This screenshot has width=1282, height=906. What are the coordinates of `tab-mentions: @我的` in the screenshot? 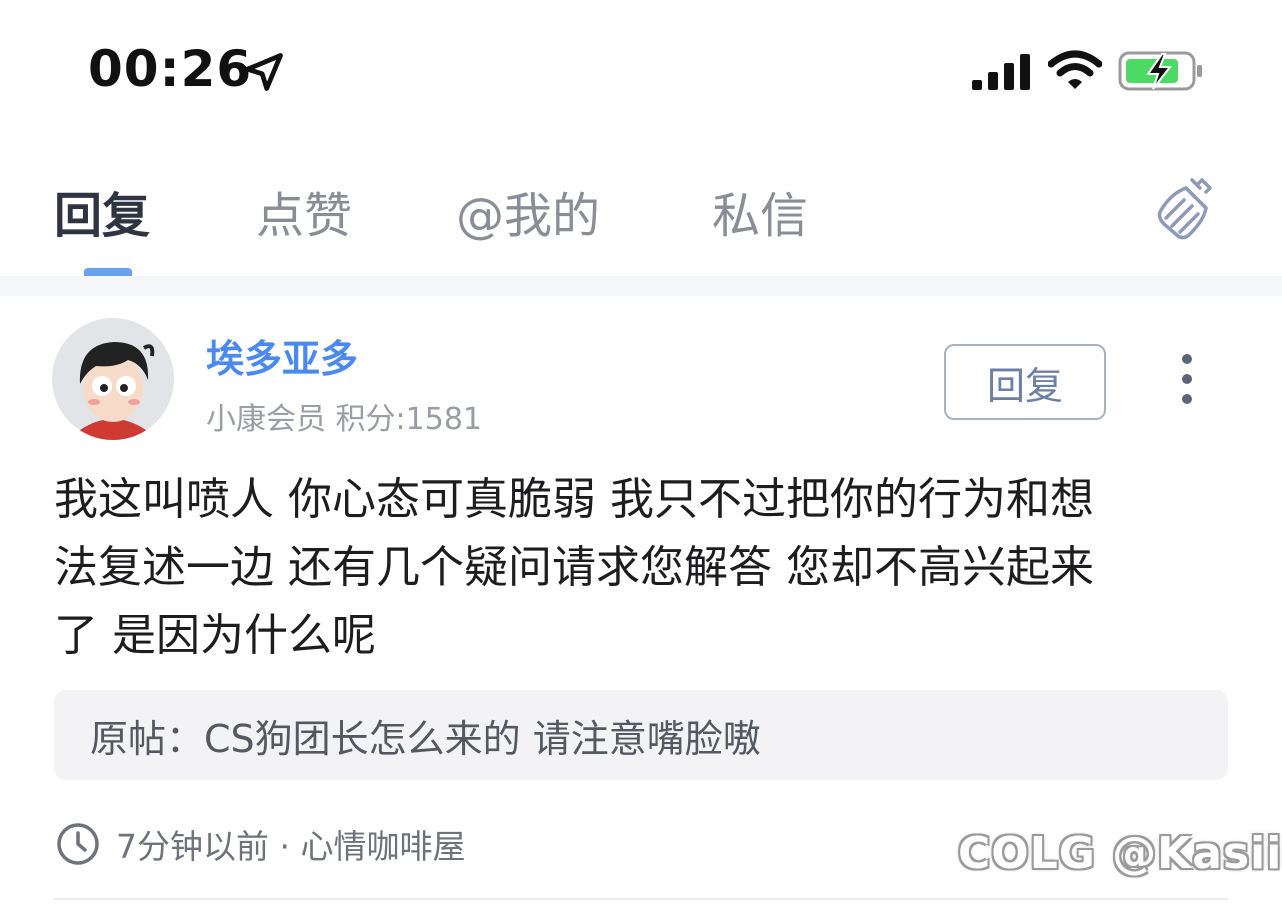 It's located at (528, 211).